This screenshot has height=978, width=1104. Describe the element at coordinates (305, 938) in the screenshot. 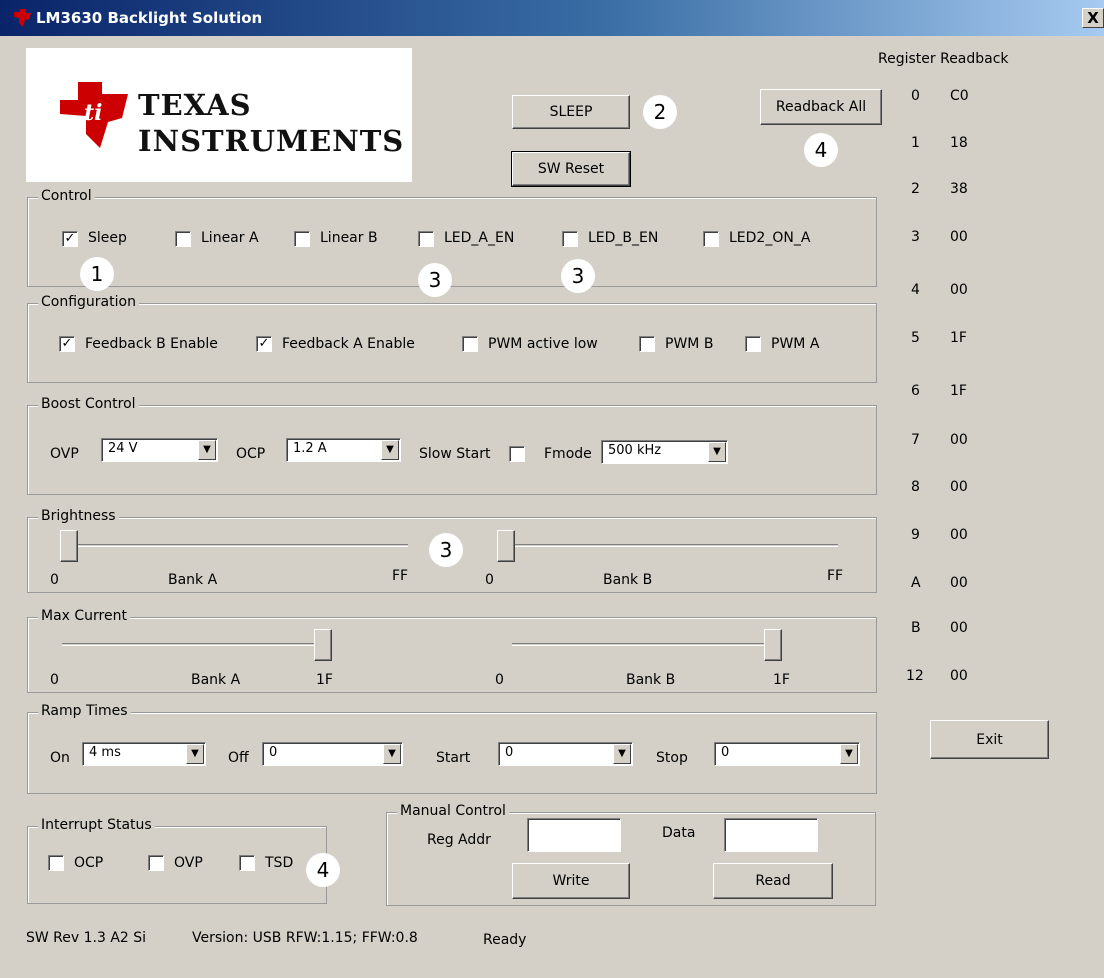

I see `version-text: Version: USB RFW:1.15; FFW:0.8` at that location.